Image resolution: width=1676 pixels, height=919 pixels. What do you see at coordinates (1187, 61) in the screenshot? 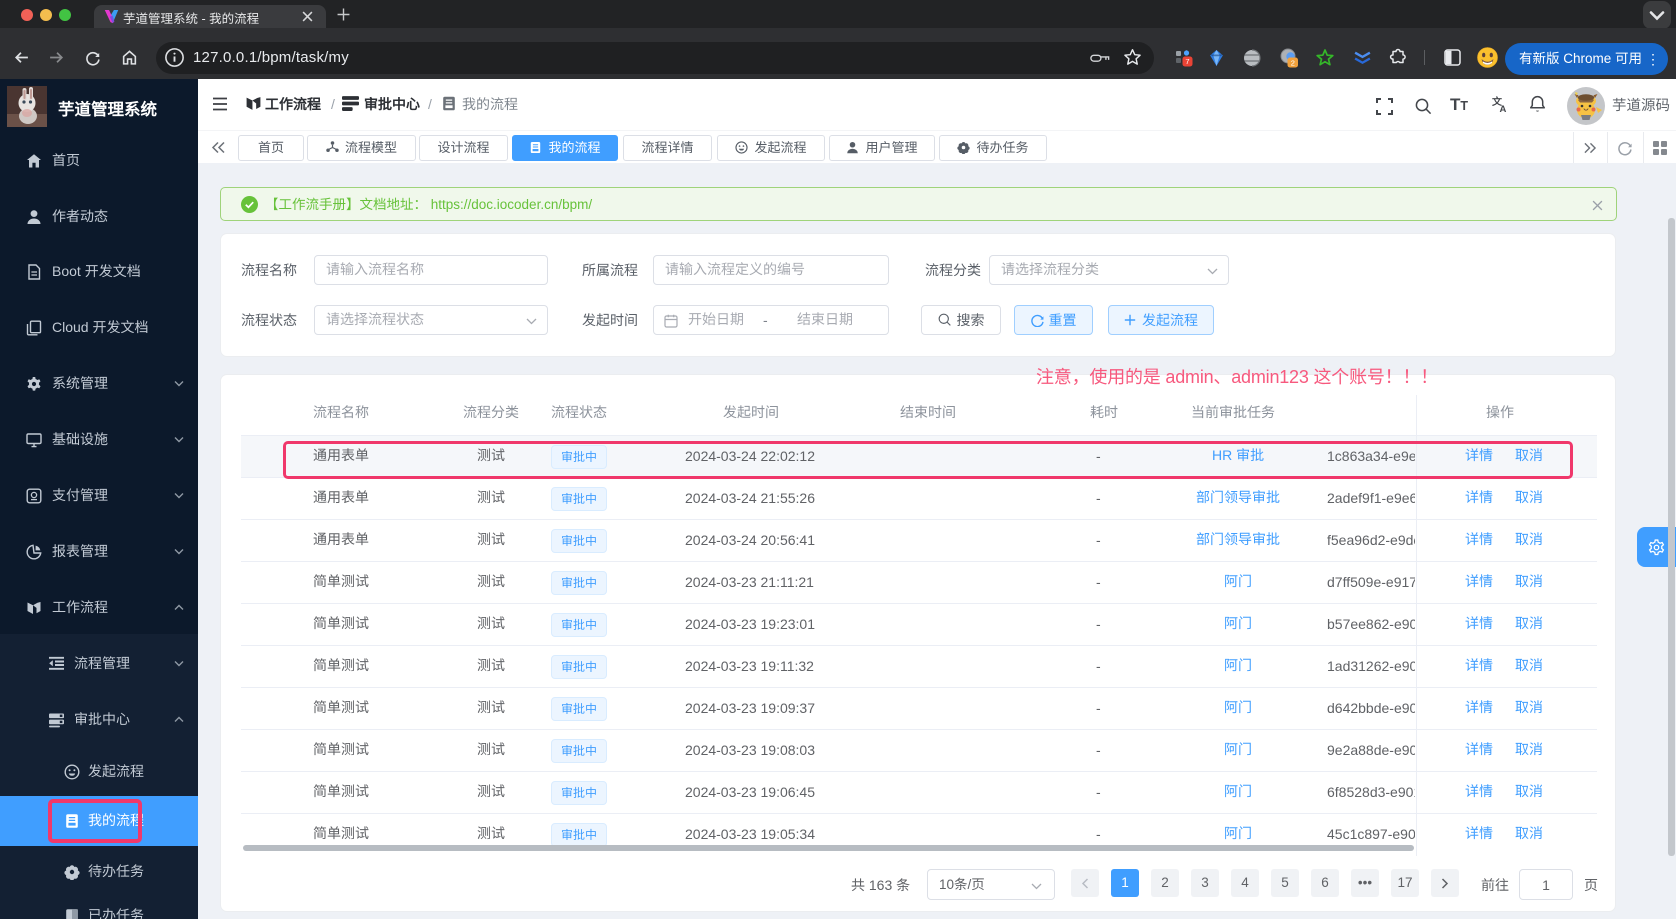
I see `svg-text: 7` at bounding box center [1187, 61].